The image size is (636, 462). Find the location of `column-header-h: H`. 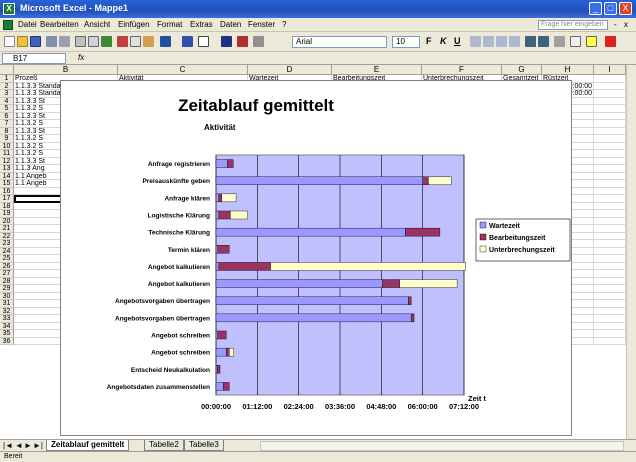

column-header-h: H is located at coordinates (568, 70).